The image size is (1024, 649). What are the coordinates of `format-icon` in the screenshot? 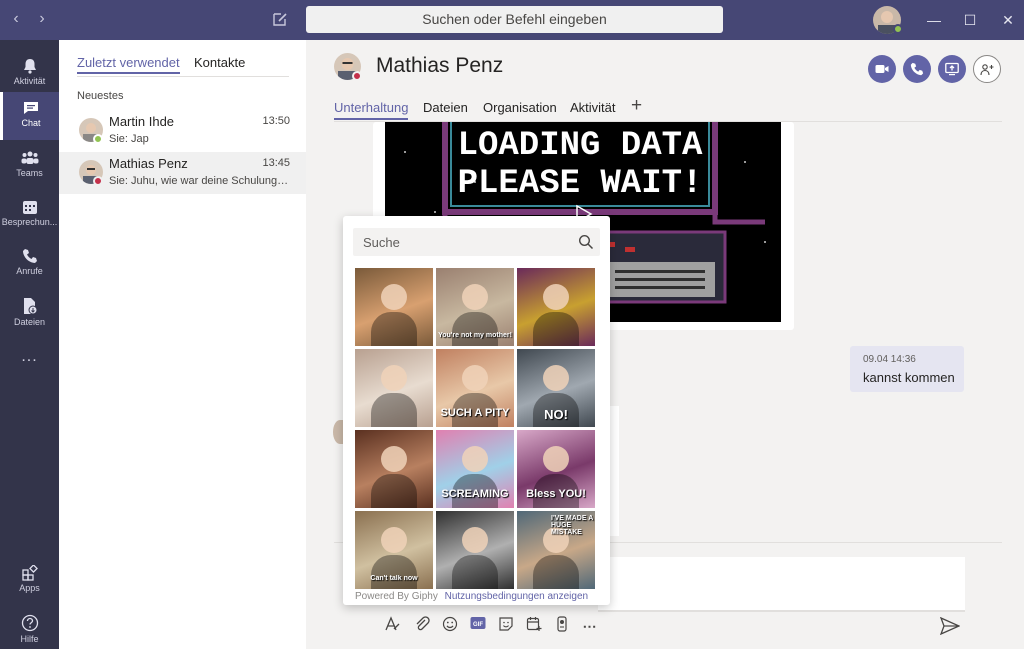 It's located at (392, 626).